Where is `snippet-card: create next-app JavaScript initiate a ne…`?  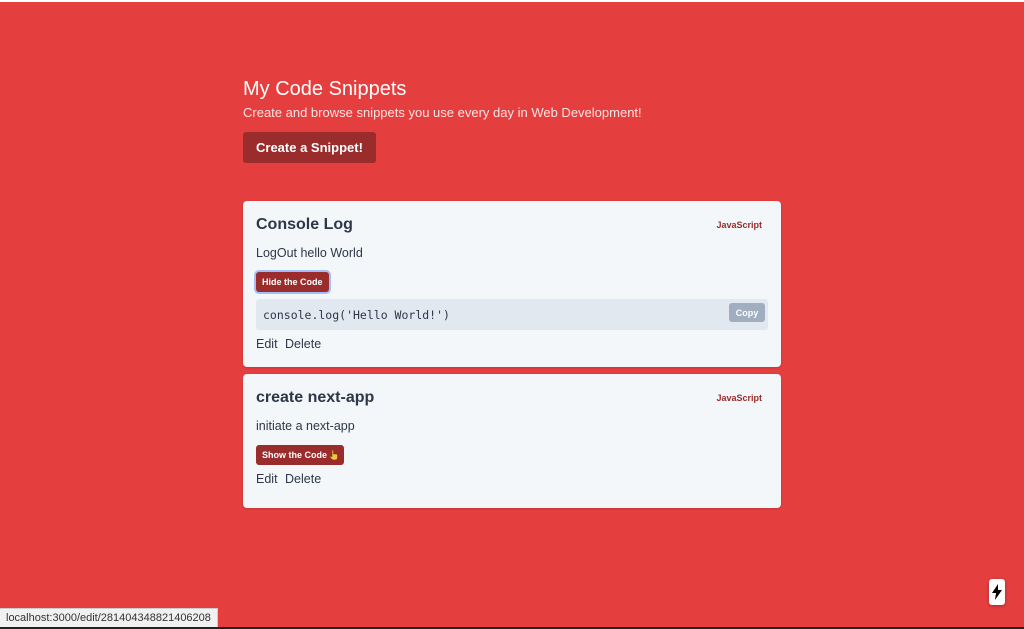
snippet-card: create next-app JavaScript initiate a ne… is located at coordinates (512, 441).